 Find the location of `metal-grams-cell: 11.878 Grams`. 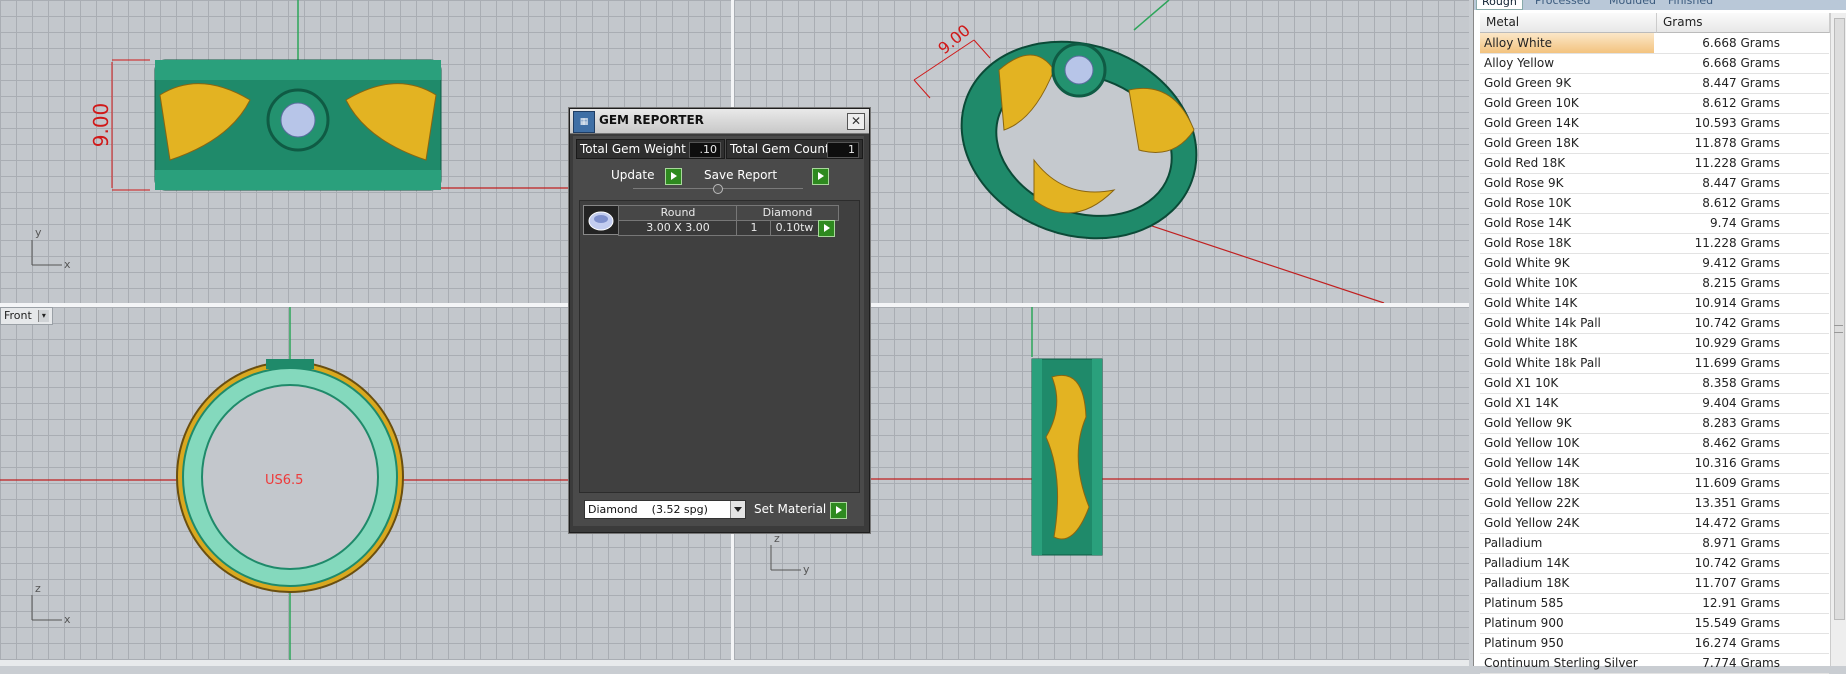

metal-grams-cell: 11.878 Grams is located at coordinates (1737, 143).